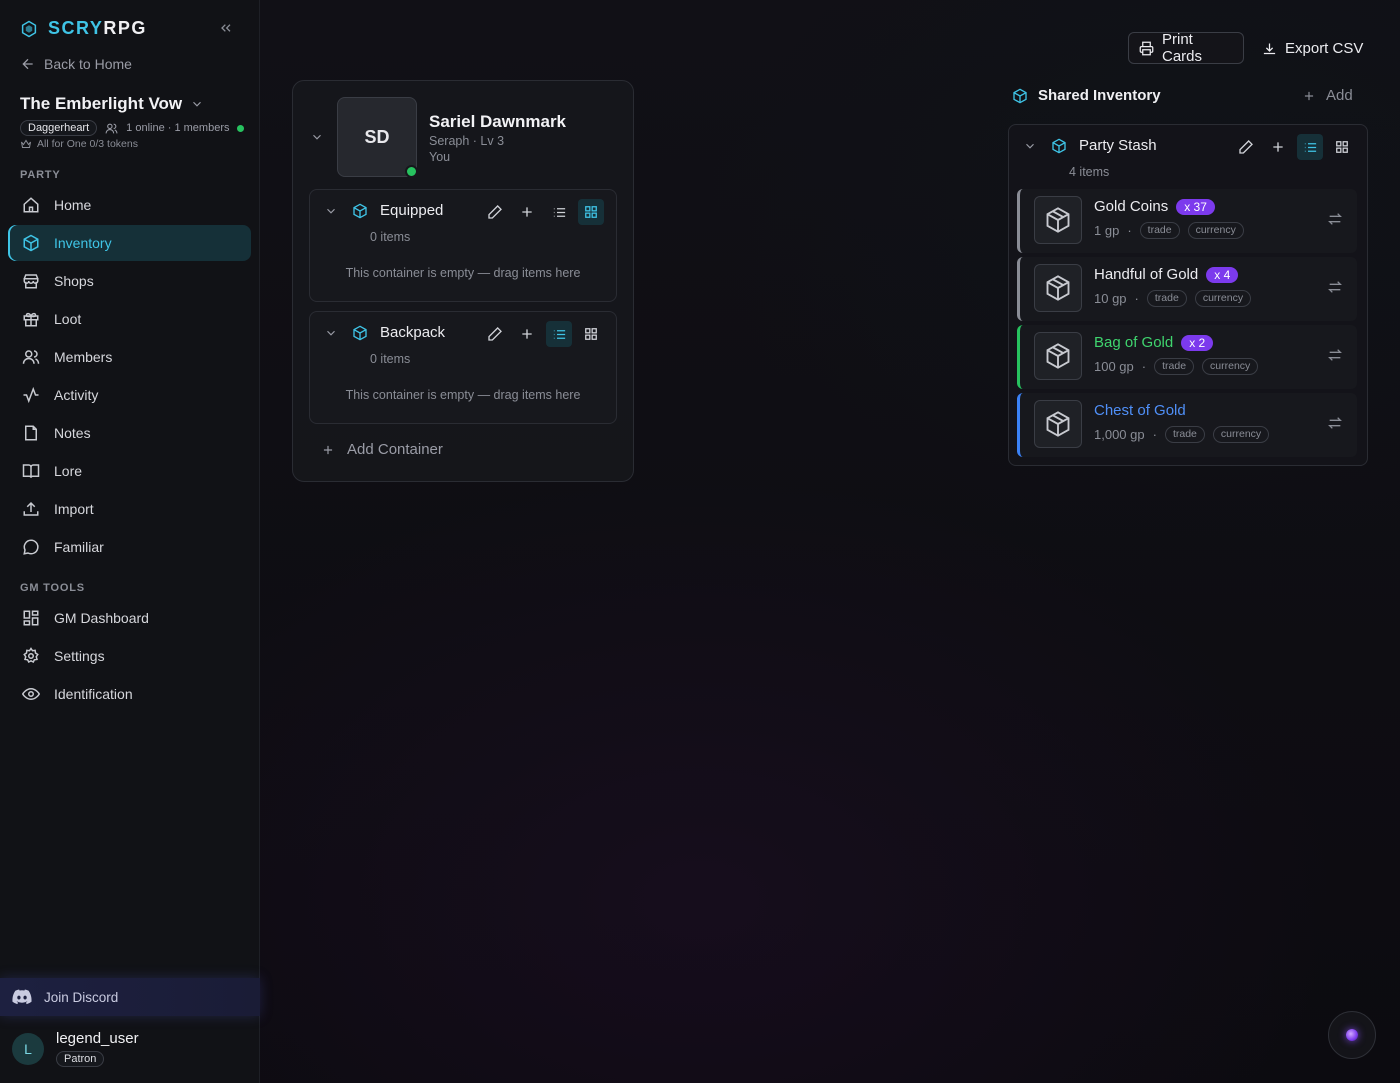 This screenshot has width=1400, height=1083. What do you see at coordinates (129, 547) in the screenshot?
I see `nav-item-familiar: Familiar` at bounding box center [129, 547].